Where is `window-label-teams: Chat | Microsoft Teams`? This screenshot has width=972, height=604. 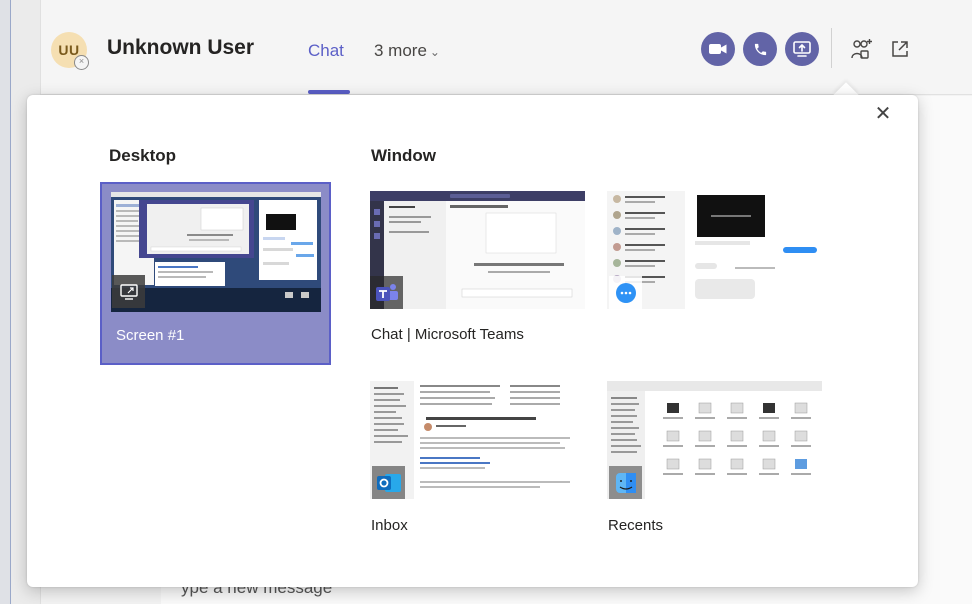
window-label-teams: Chat | Microsoft Teams is located at coordinates (447, 334).